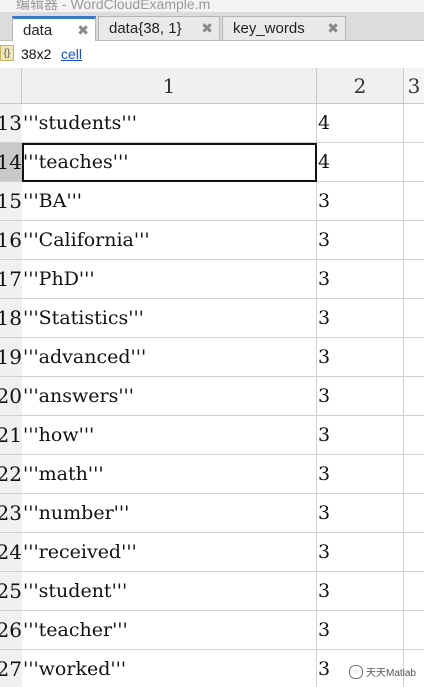 The height and width of the screenshot is (687, 424). What do you see at coordinates (269, 28) in the screenshot?
I see `tab-label: key_words` at bounding box center [269, 28].